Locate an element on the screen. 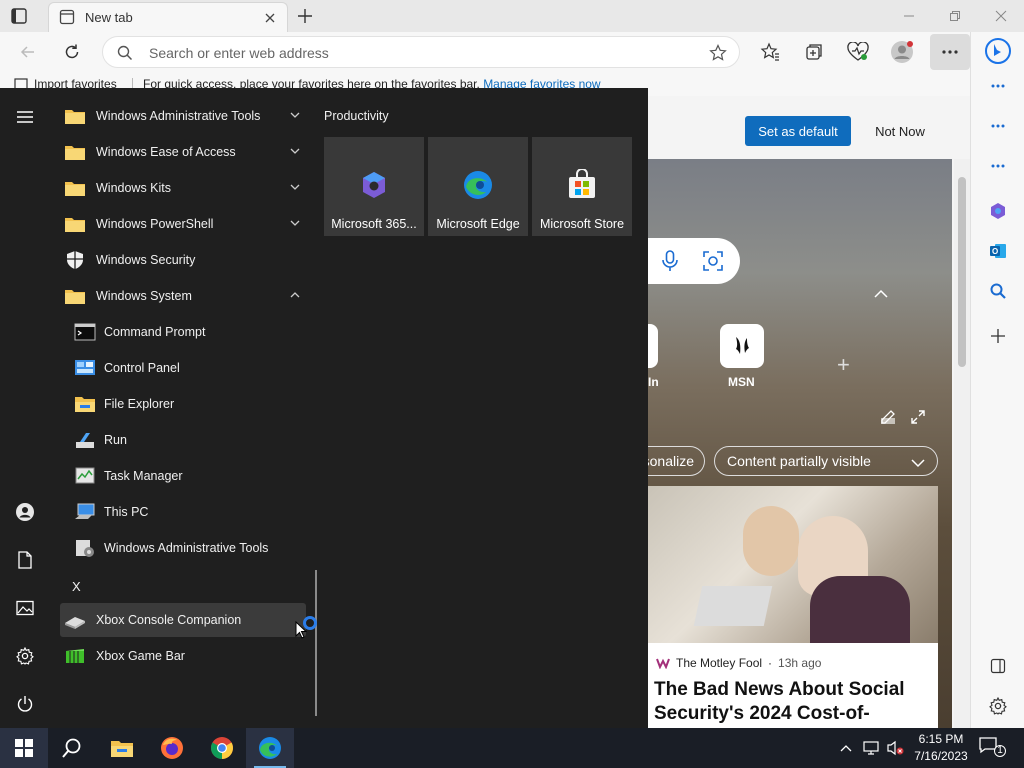 This screenshot has height=768, width=1024. folder-icon is located at coordinates (75, 297).